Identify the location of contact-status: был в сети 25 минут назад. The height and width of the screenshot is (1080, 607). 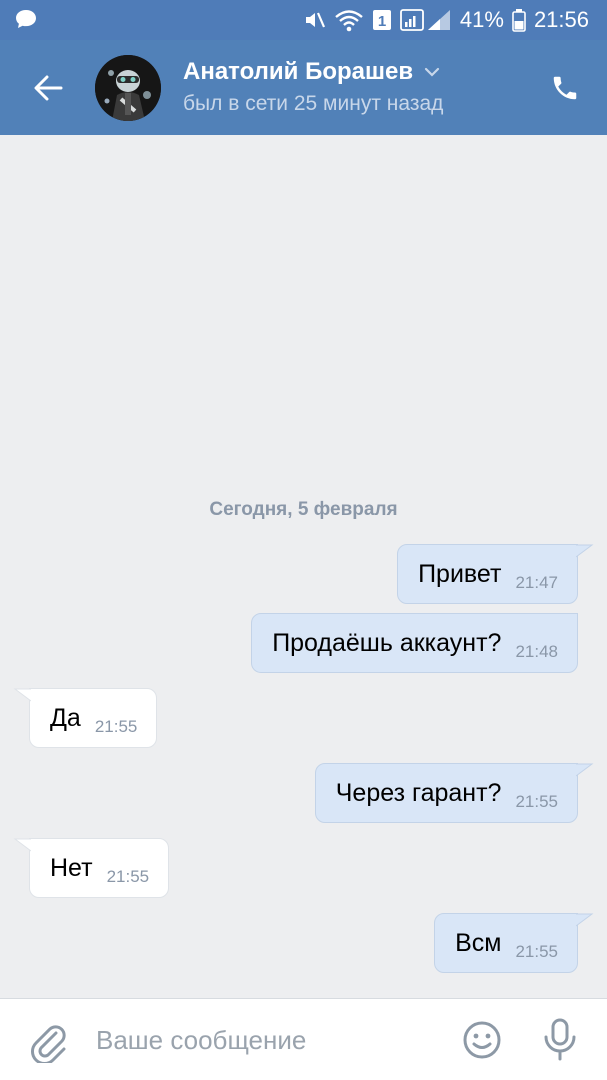
(313, 103).